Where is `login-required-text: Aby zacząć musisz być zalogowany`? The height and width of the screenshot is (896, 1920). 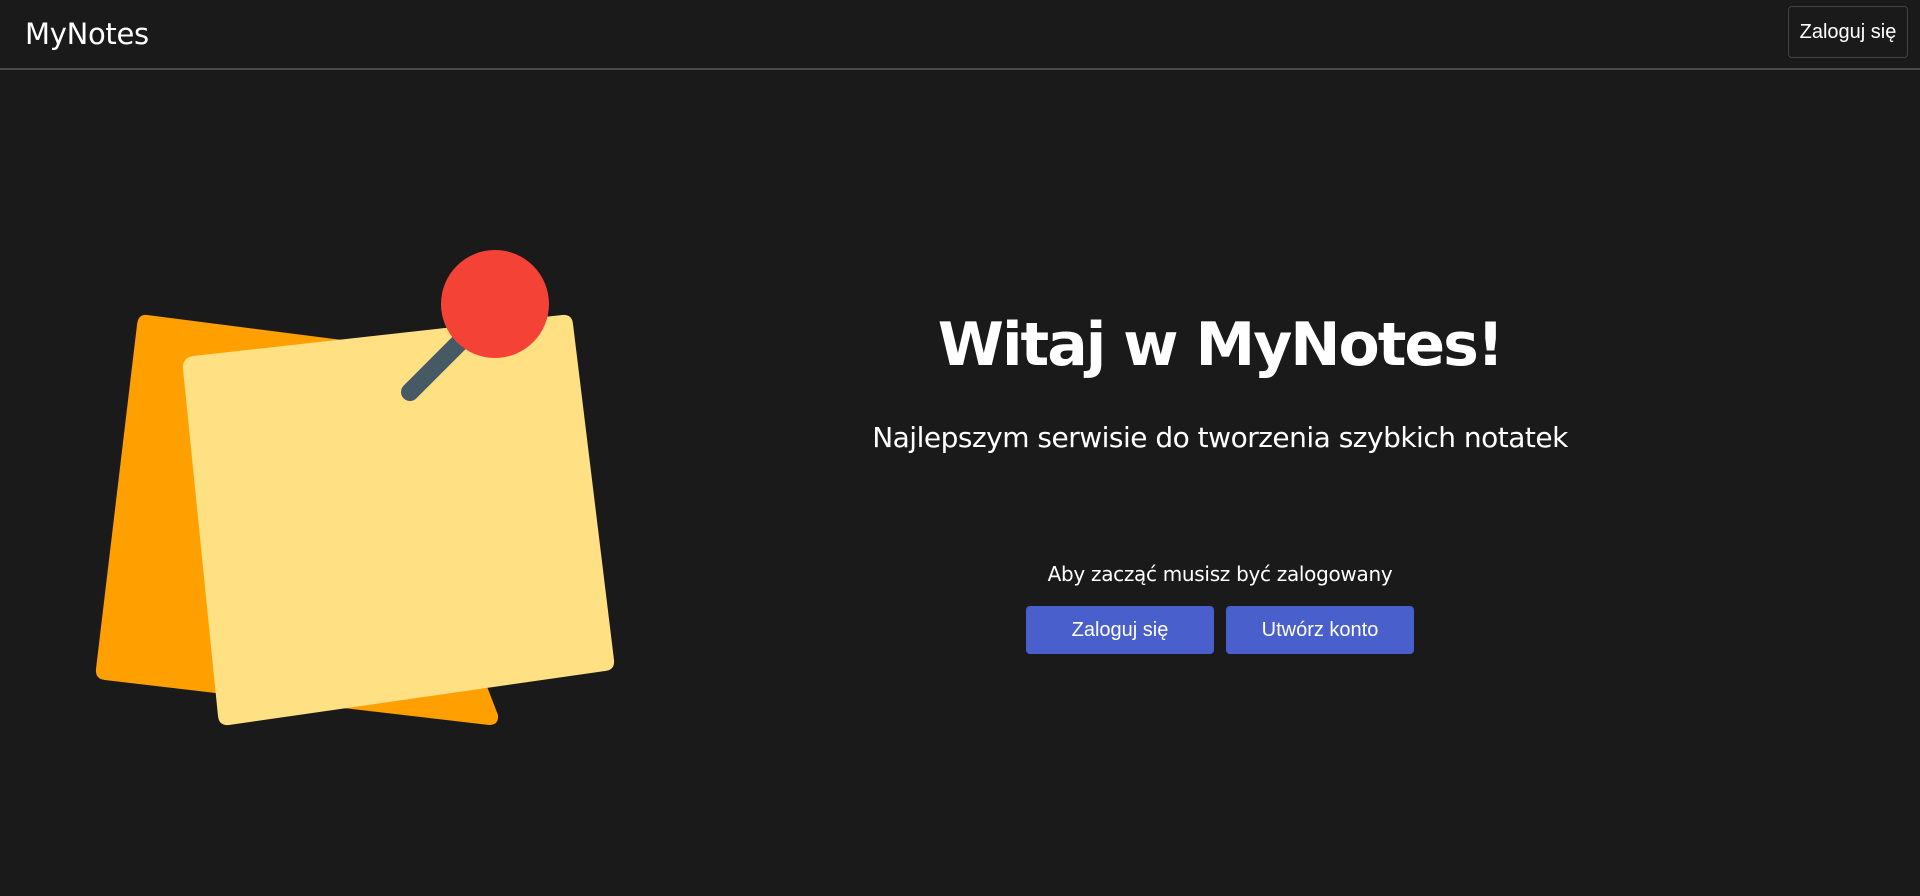
login-required-text: Aby zacząć musisz być zalogowany is located at coordinates (1220, 574).